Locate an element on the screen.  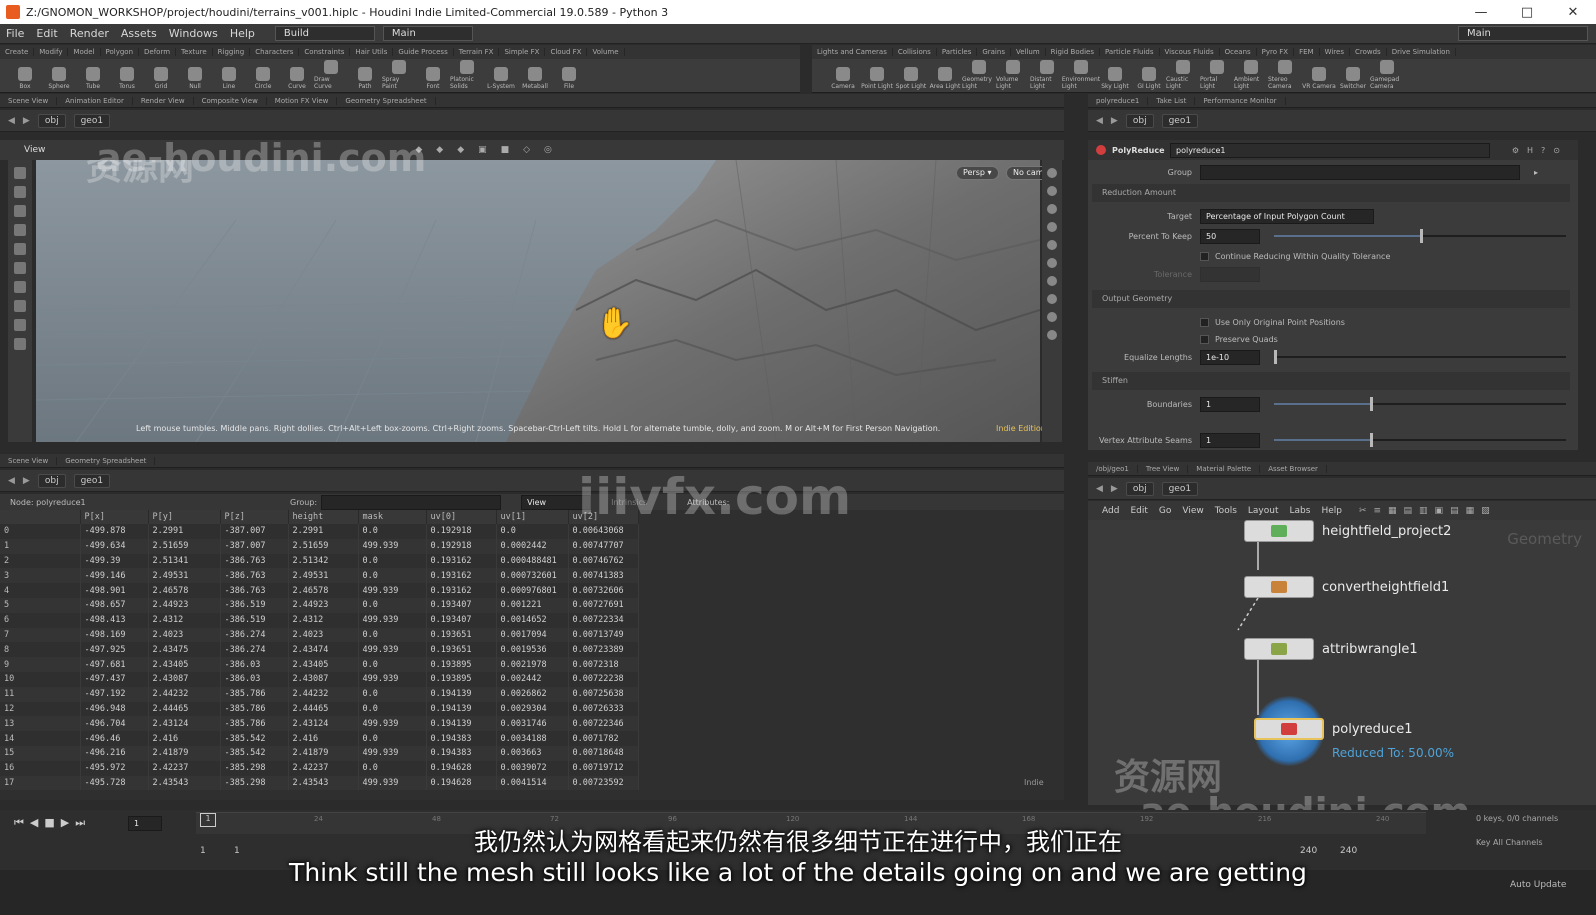
shelf-tool: Area Light is located at coordinates (945, 79).